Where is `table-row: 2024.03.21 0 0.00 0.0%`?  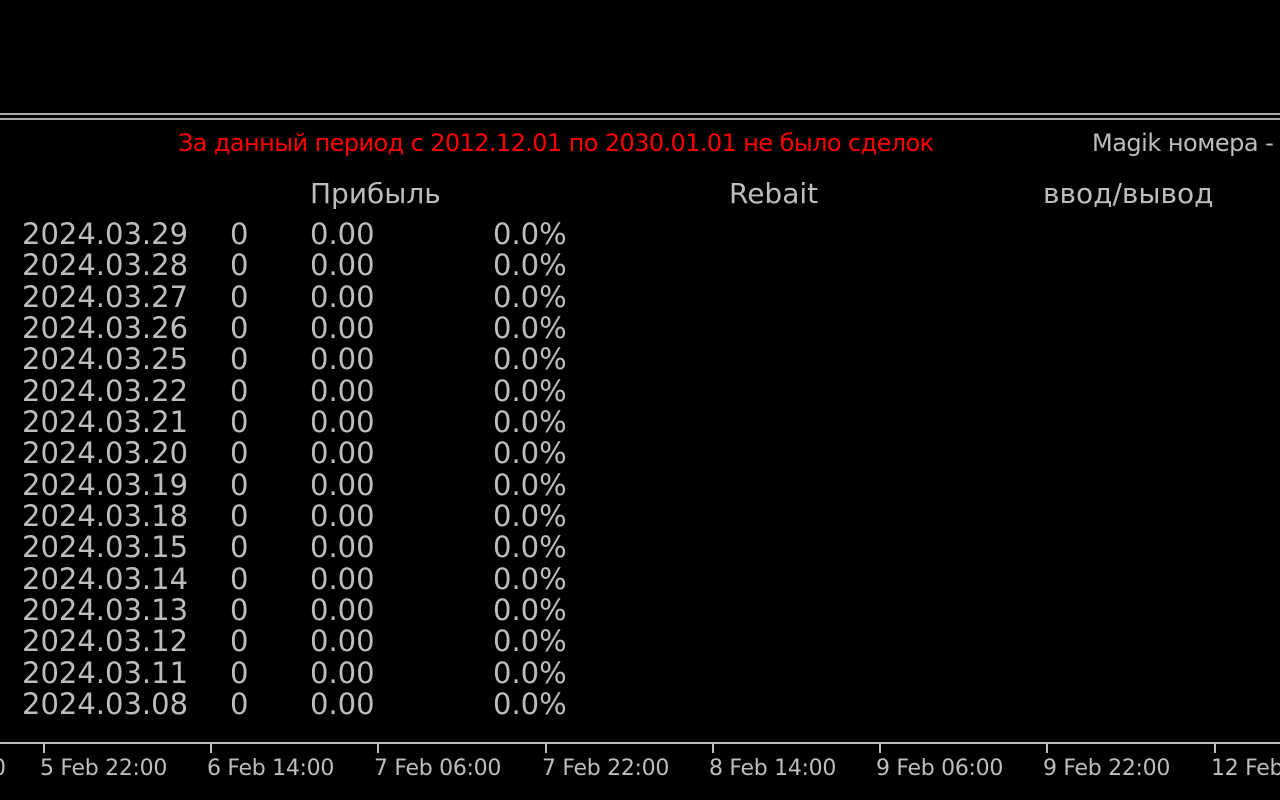
table-row: 2024.03.21 0 0.00 0.0% is located at coordinates (320, 421).